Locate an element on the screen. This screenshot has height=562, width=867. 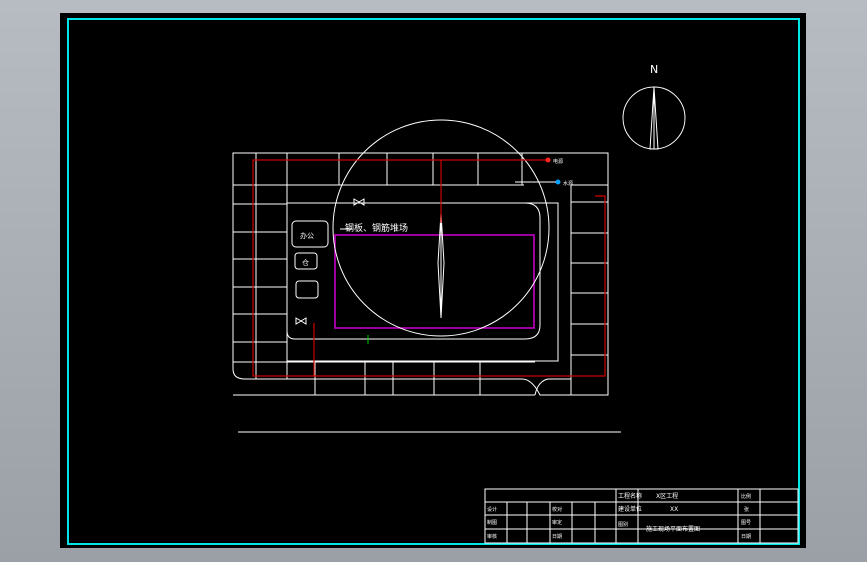
tower-crane is located at coordinates (441, 265).